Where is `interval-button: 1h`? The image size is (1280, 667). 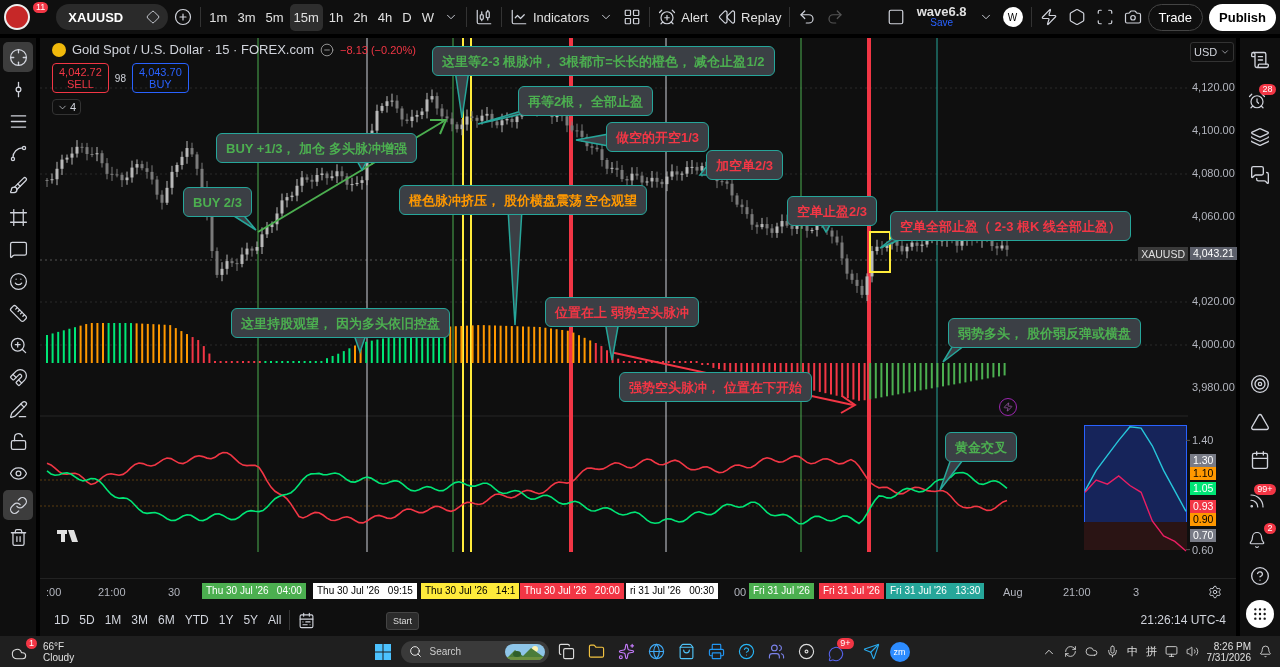
interval-button: 1h is located at coordinates (336, 17).